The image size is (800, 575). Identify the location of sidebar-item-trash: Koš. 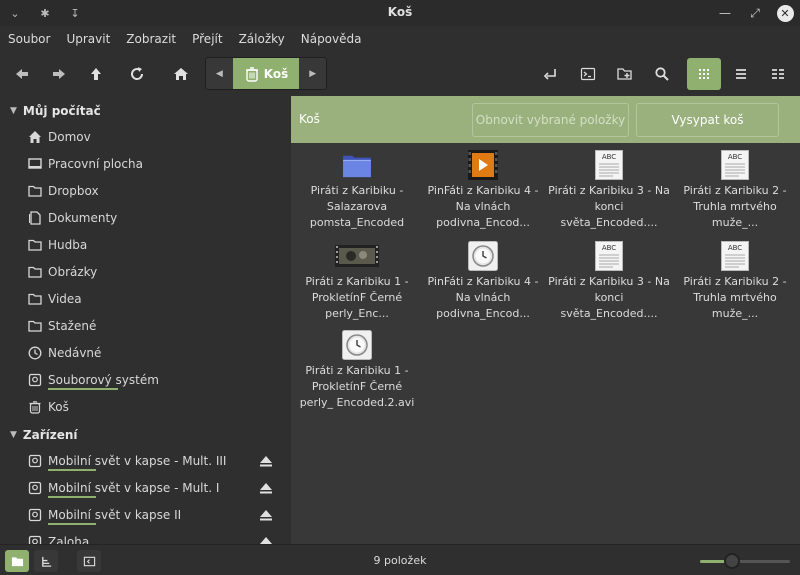
(153, 407).